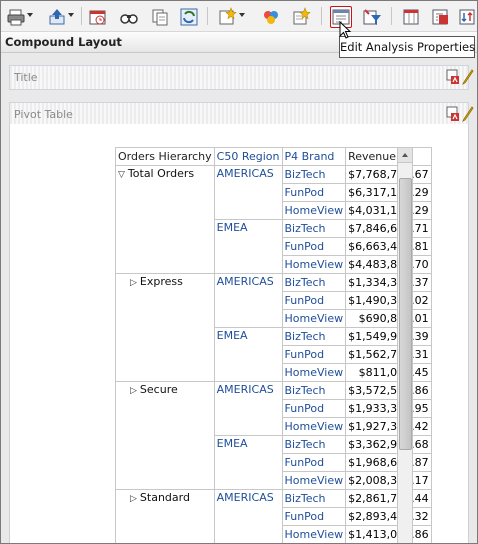 The width and height of the screenshot is (478, 544). What do you see at coordinates (26, 77) in the screenshot?
I see `title-view-label: Title` at bounding box center [26, 77].